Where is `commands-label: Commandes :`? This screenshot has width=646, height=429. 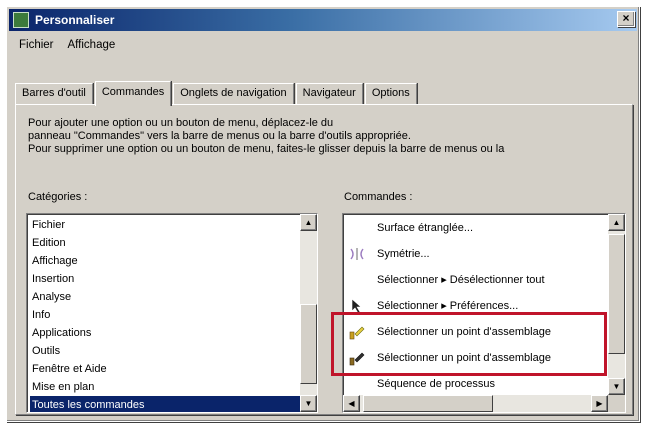
commands-label: Commandes : is located at coordinates (378, 197).